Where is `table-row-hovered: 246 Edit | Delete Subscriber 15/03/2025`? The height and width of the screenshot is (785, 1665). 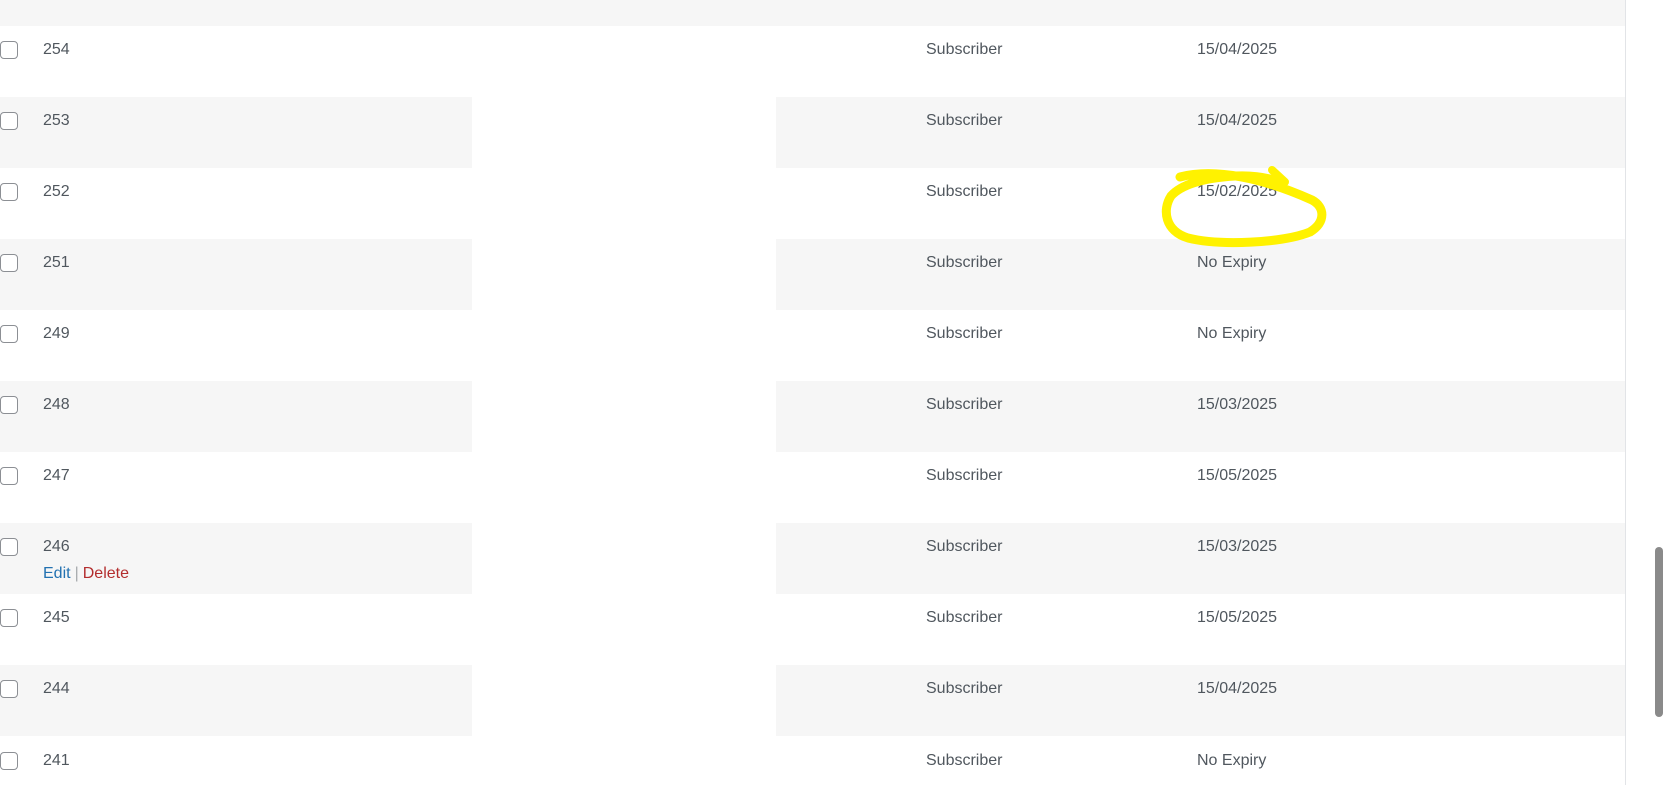 table-row-hovered: 246 Edit | Delete Subscriber 15/03/2025 is located at coordinates (812, 558).